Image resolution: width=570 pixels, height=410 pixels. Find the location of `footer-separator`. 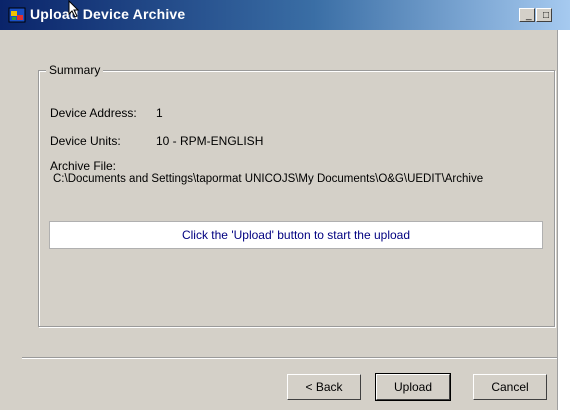

footer-separator is located at coordinates (289, 358).